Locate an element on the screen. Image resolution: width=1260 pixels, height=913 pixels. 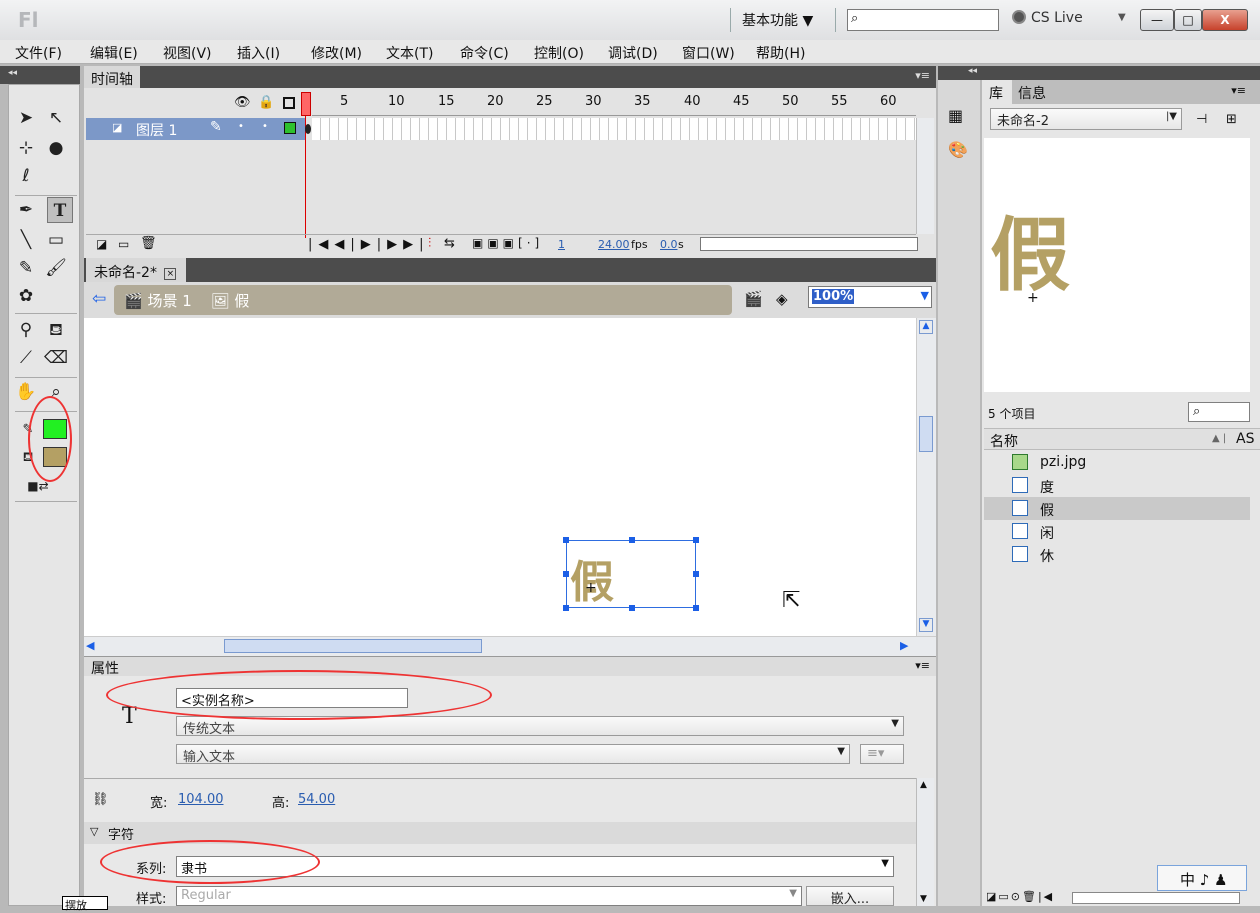
playhead is located at coordinates (306, 104).